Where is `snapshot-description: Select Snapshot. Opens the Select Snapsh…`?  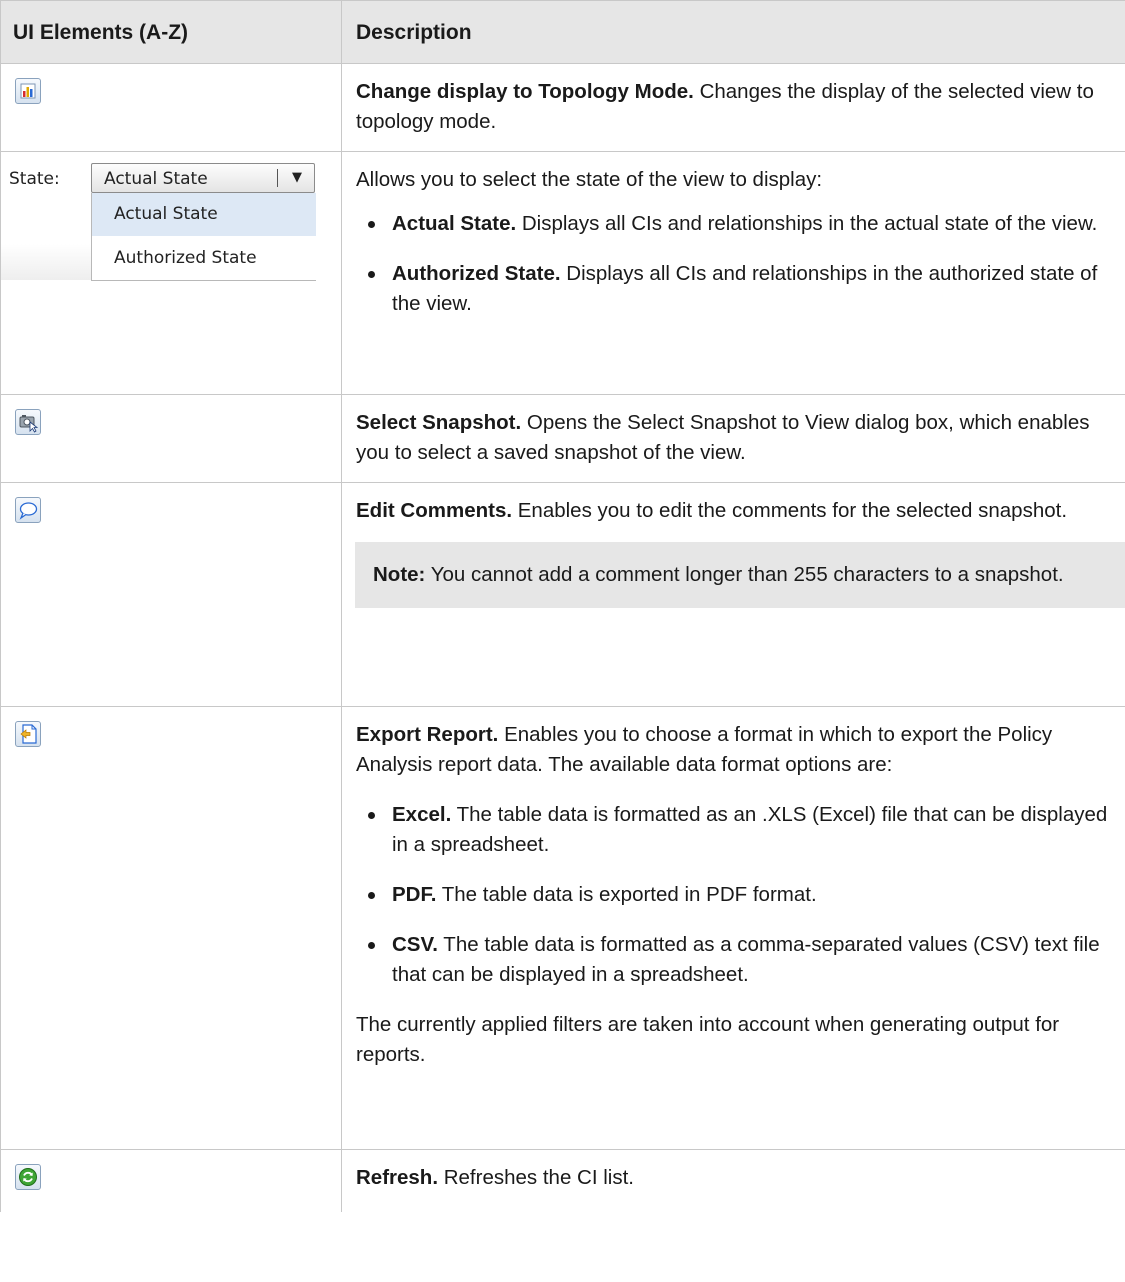 snapshot-description: Select Snapshot. Opens the Select Snapsh… is located at coordinates (734, 438).